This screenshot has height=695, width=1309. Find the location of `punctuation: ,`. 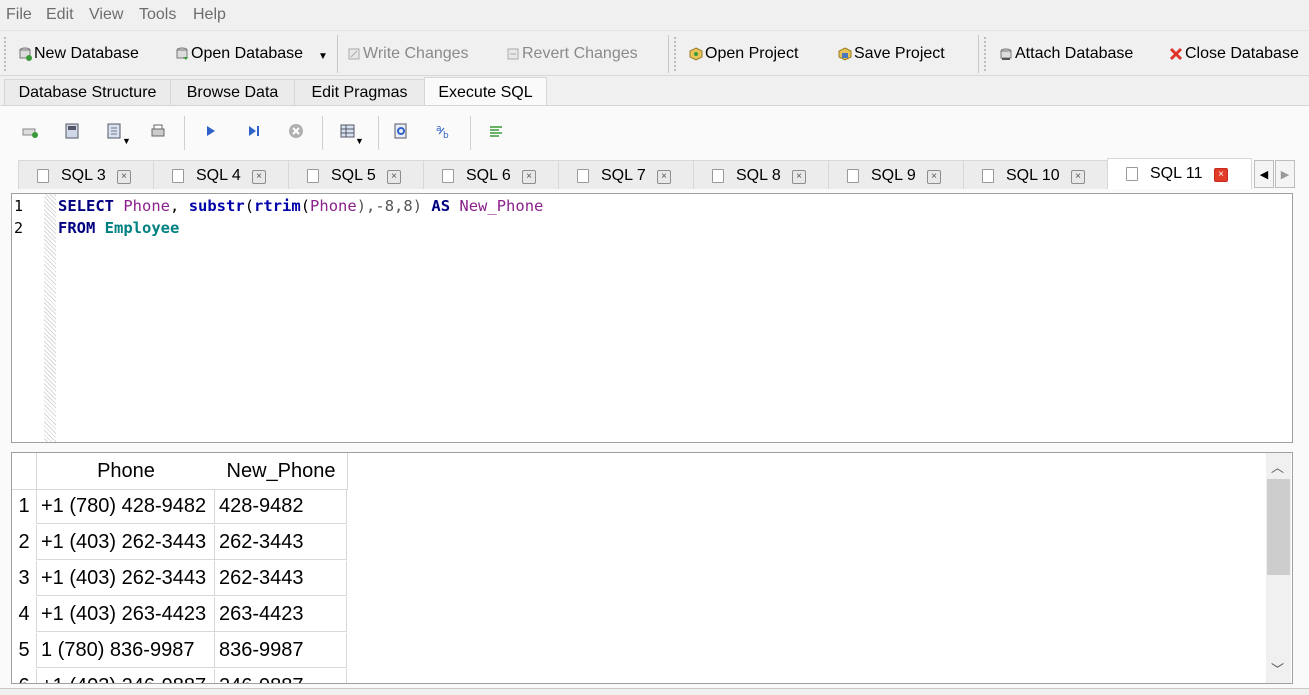

punctuation: , is located at coordinates (179, 206).